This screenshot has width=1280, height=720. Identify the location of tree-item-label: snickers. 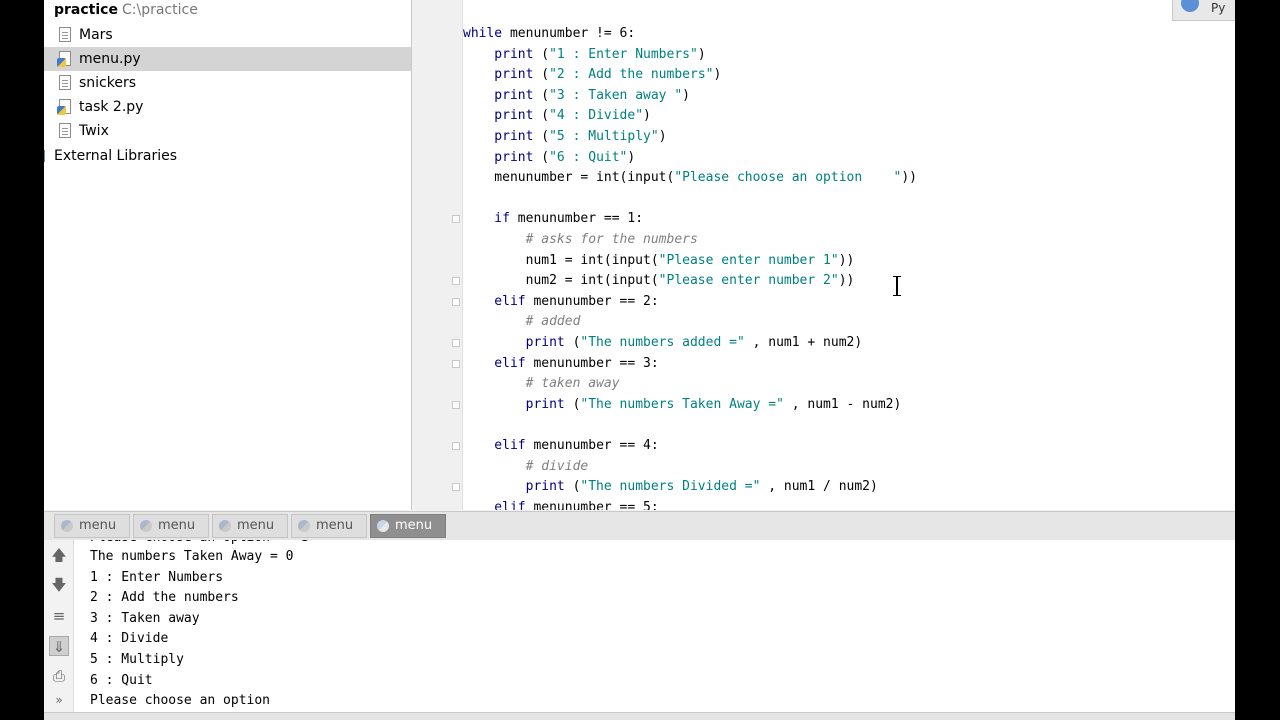
(108, 83).